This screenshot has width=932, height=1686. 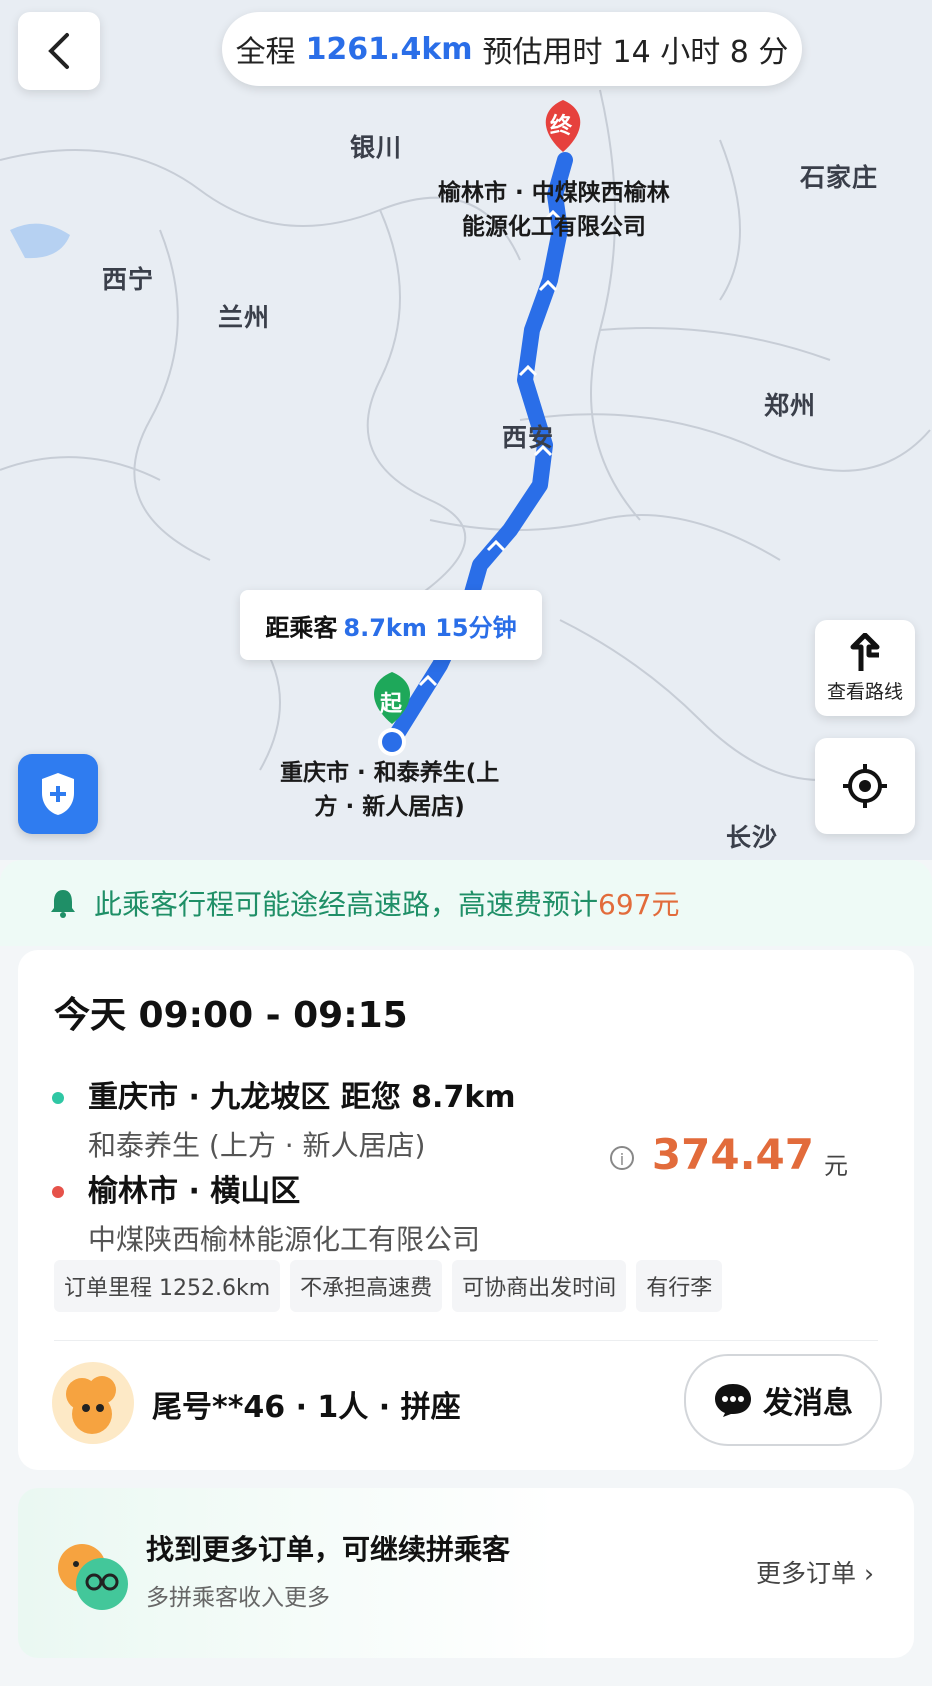 I want to click on end-marker-text: 终, so click(x=561, y=126).